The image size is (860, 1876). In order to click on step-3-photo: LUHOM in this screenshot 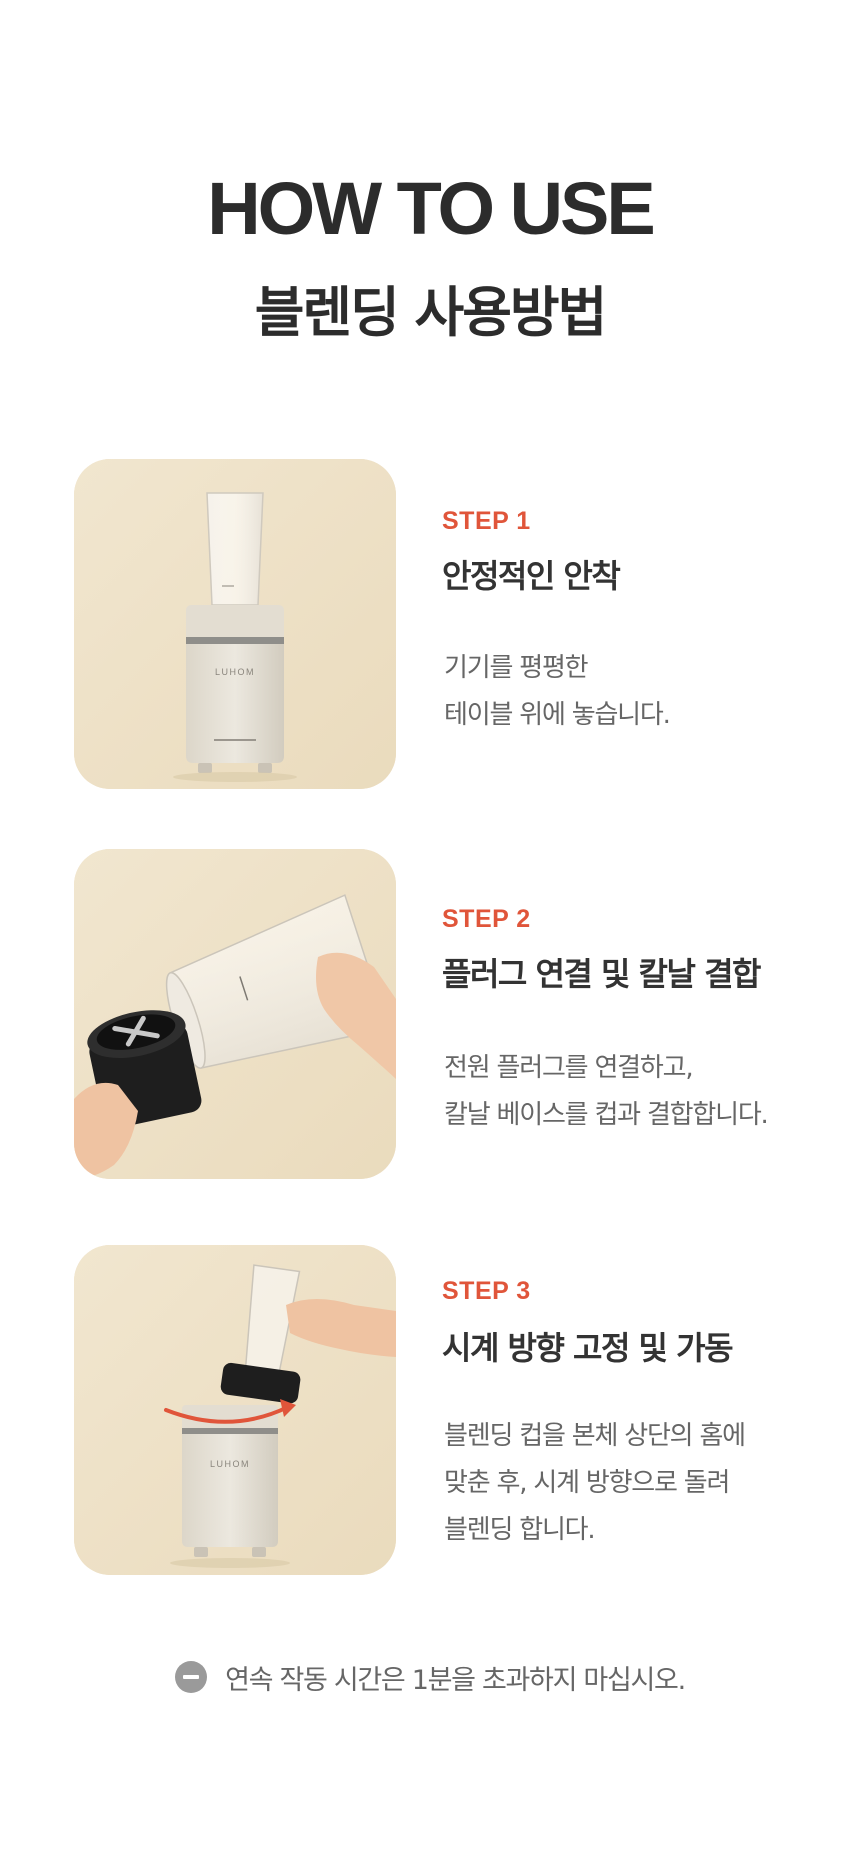, I will do `click(235, 1410)`.